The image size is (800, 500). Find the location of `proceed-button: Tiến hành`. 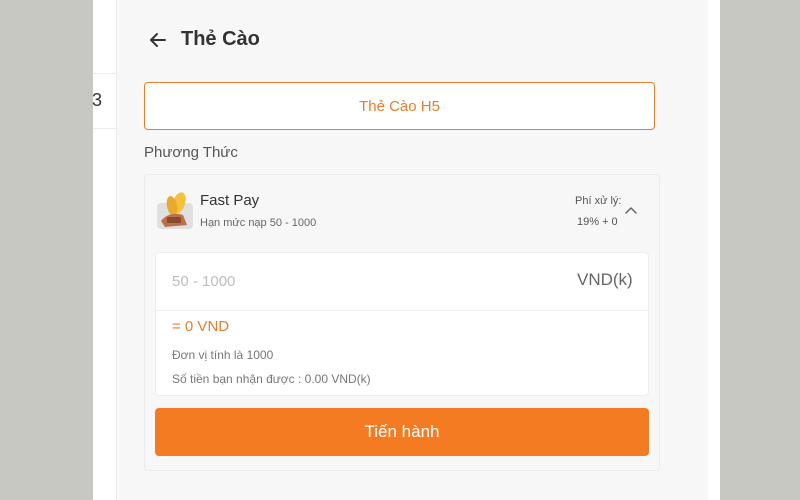

proceed-button: Tiến hành is located at coordinates (402, 432).